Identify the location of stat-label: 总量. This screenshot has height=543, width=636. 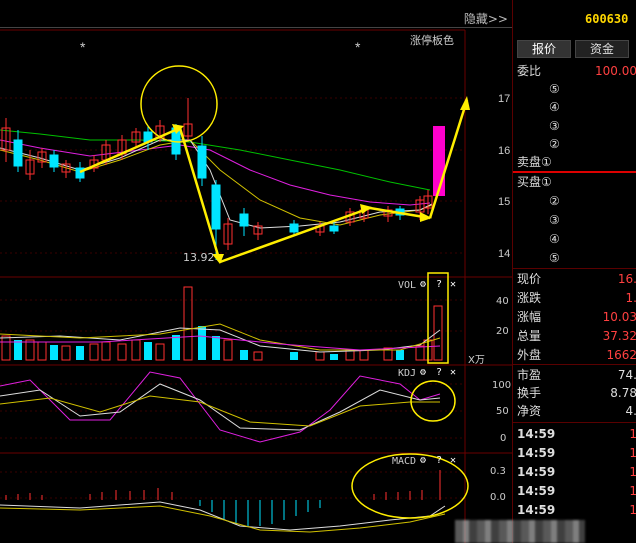
(529, 336).